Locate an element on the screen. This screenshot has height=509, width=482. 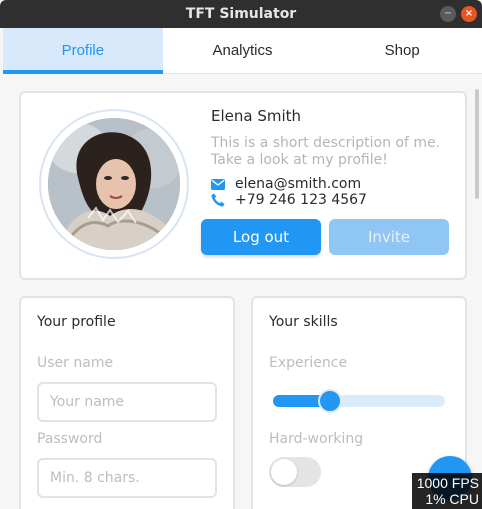
avatar-photo is located at coordinates (114, 184).